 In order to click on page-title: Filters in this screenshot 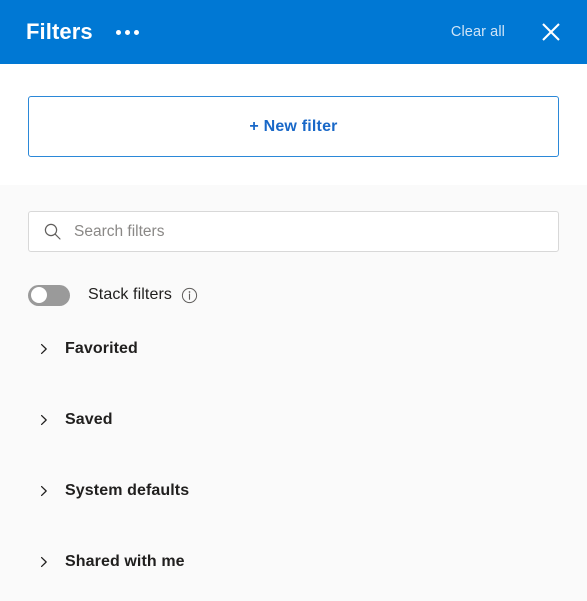, I will do `click(59, 31)`.